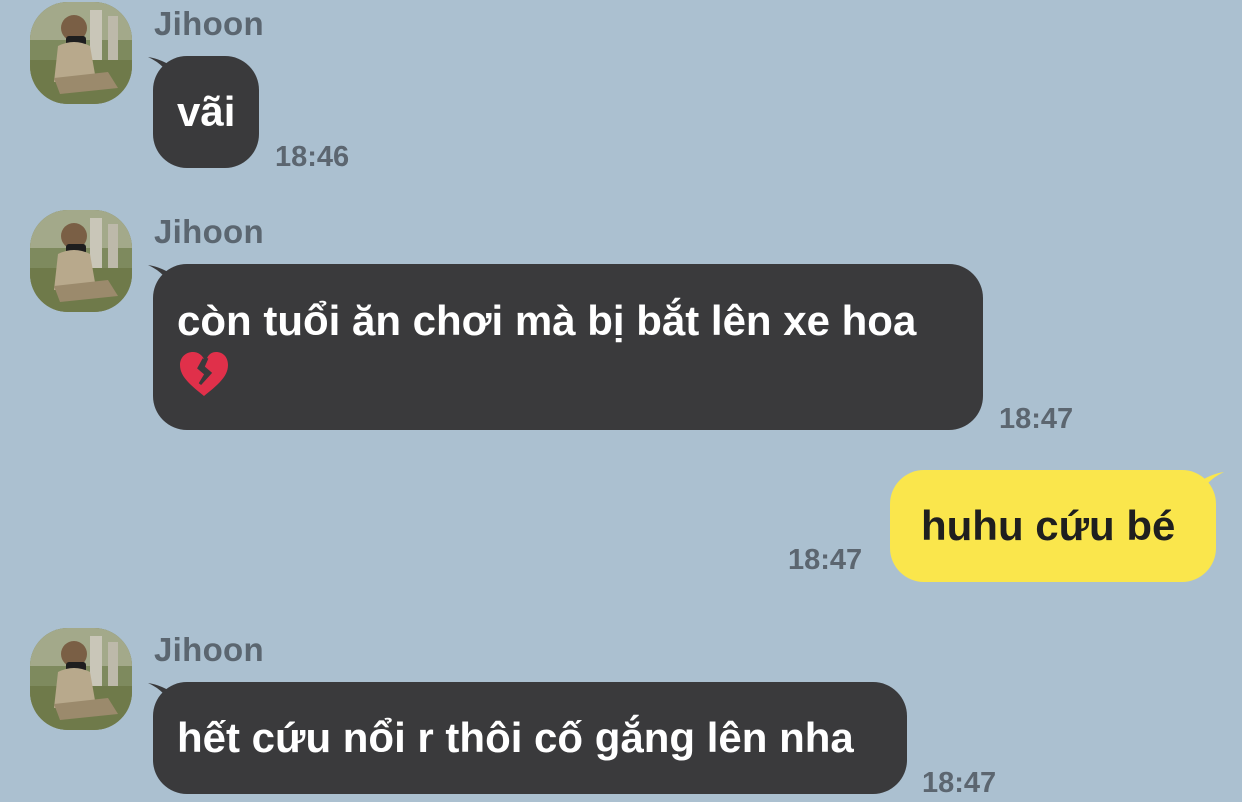 Image resolution: width=1242 pixels, height=802 pixels. I want to click on message-bubble: huhu cứu bé, so click(1053, 526).